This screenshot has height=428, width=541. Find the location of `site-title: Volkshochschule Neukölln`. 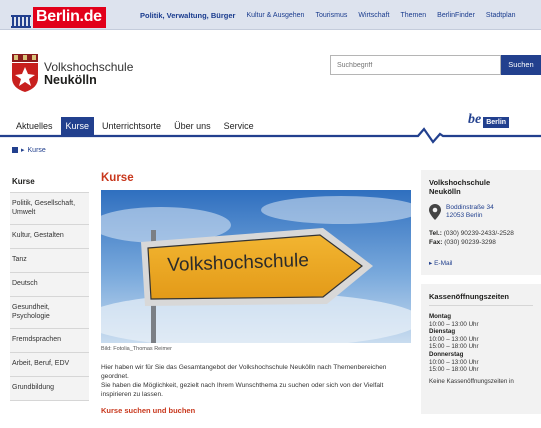

site-title: Volkshochschule Neukölln is located at coordinates (88, 74).